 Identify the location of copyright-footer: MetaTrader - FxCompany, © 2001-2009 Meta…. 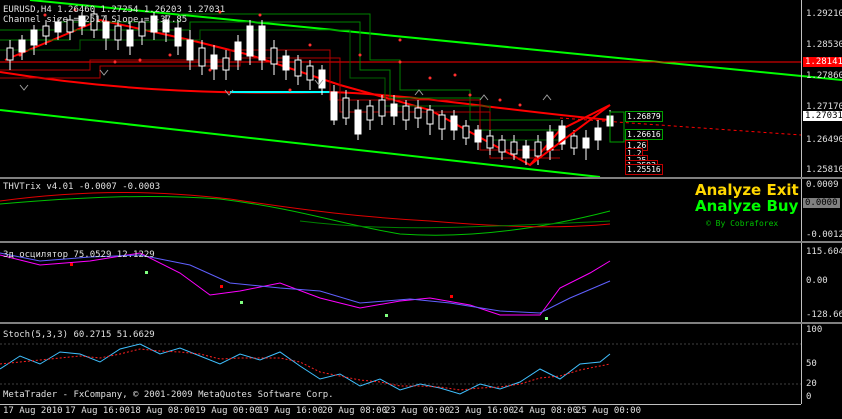
(168, 395).